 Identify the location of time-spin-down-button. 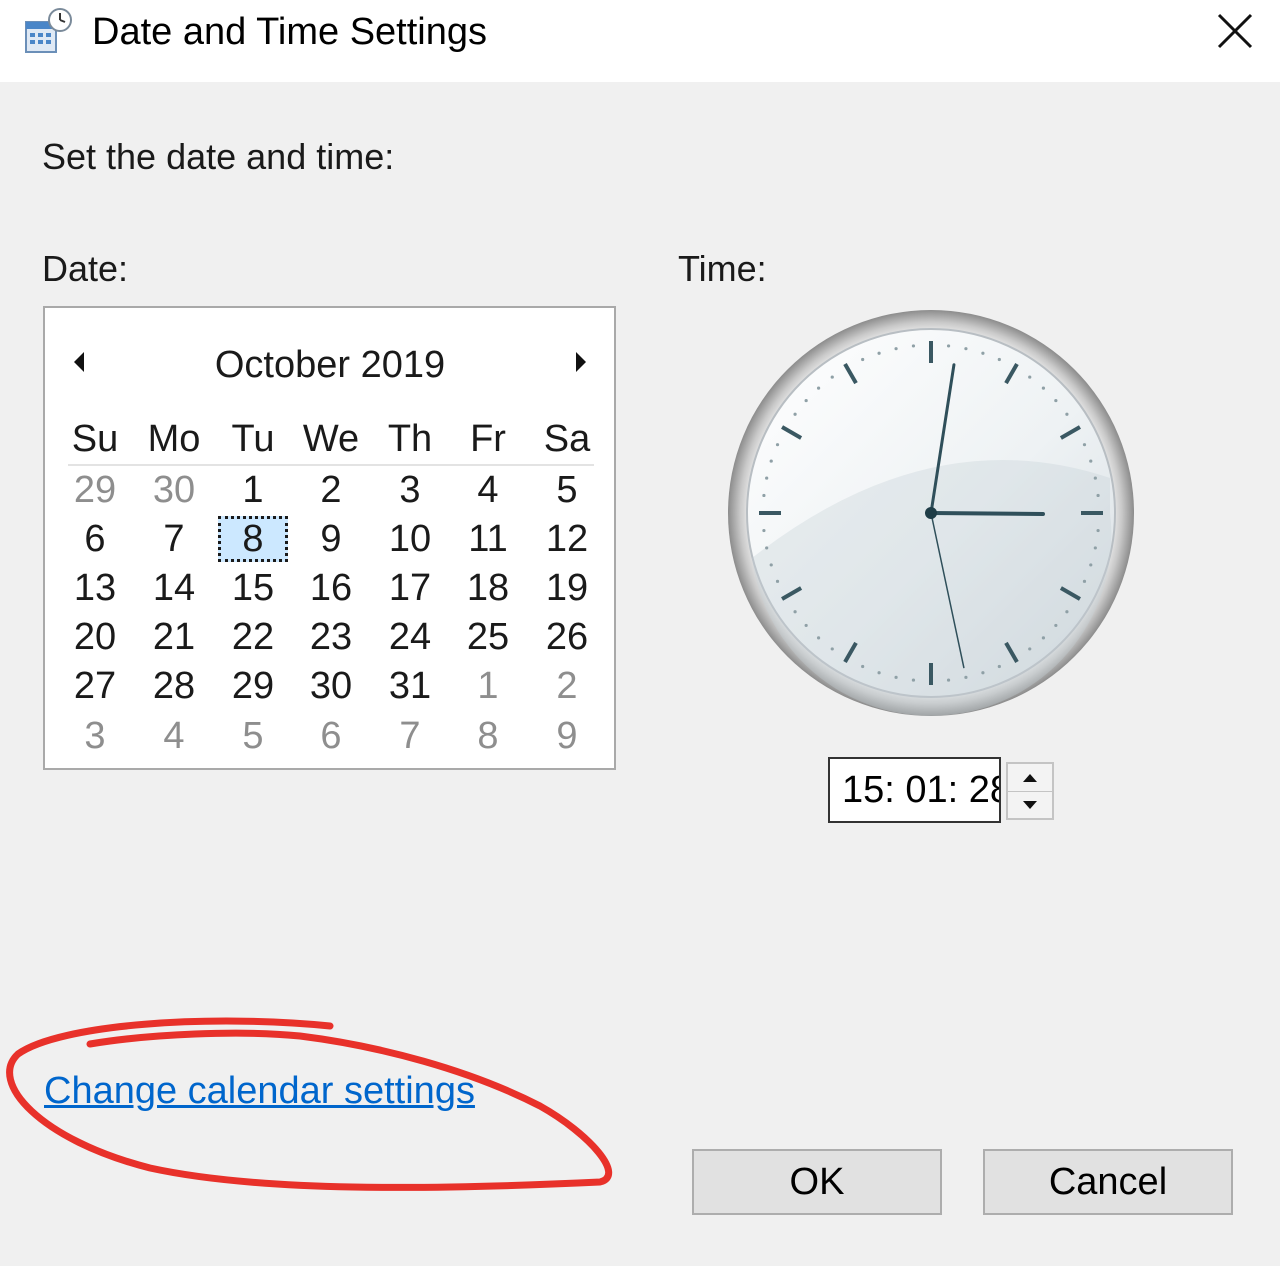
(1030, 804).